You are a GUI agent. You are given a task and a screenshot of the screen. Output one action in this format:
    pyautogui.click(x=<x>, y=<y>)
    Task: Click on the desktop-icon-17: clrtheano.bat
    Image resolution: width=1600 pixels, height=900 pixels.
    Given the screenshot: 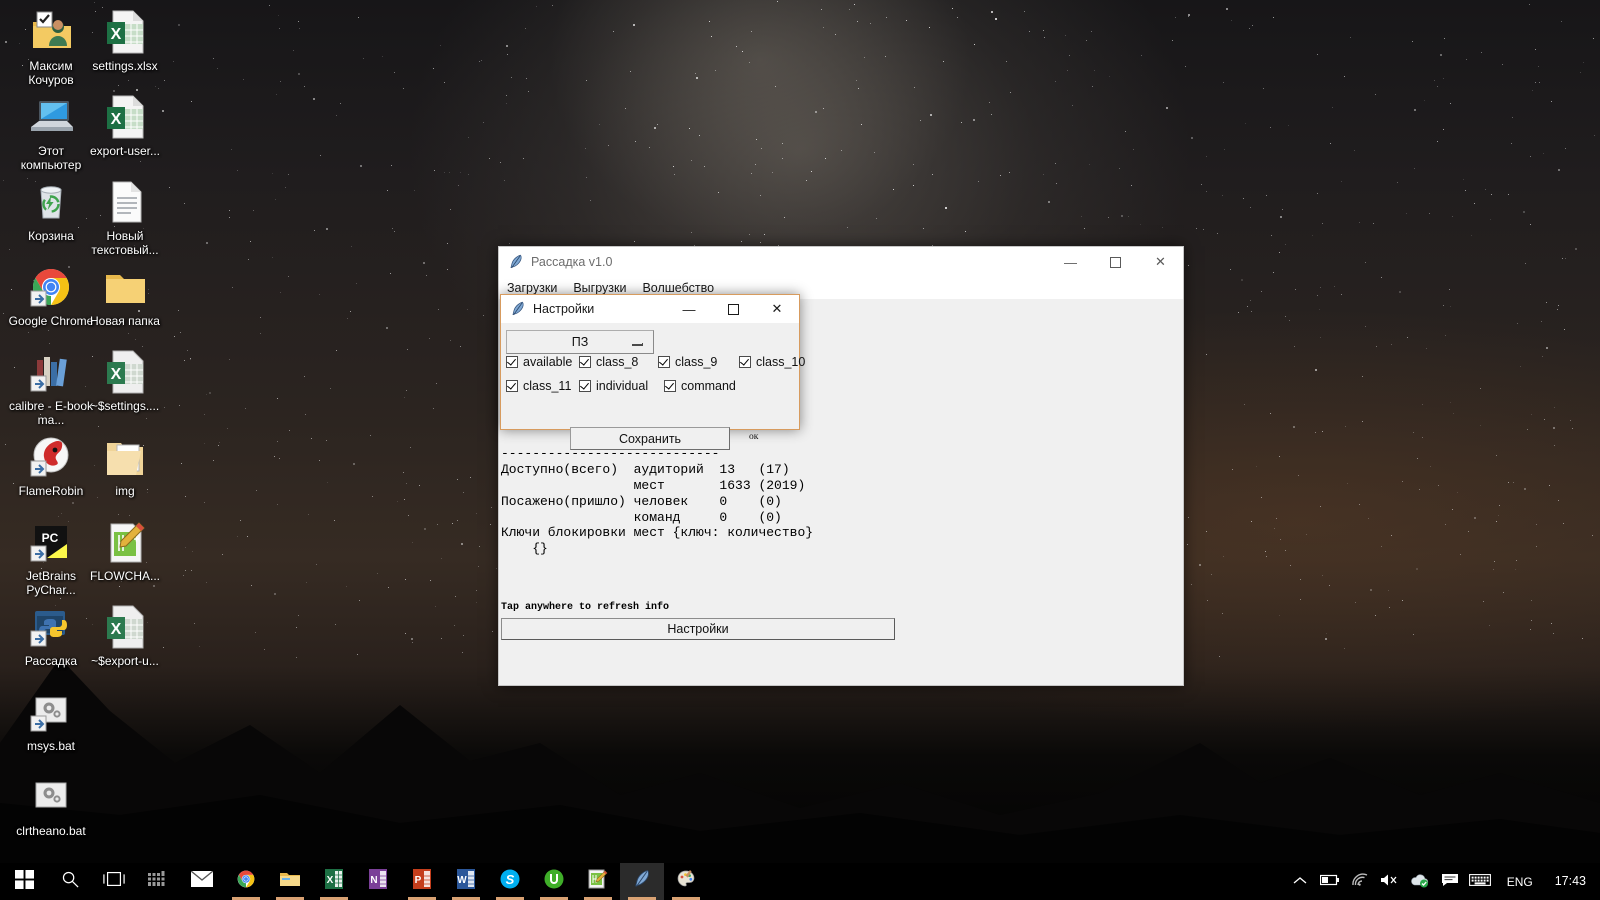 What is the action you would take?
    pyautogui.click(x=51, y=805)
    